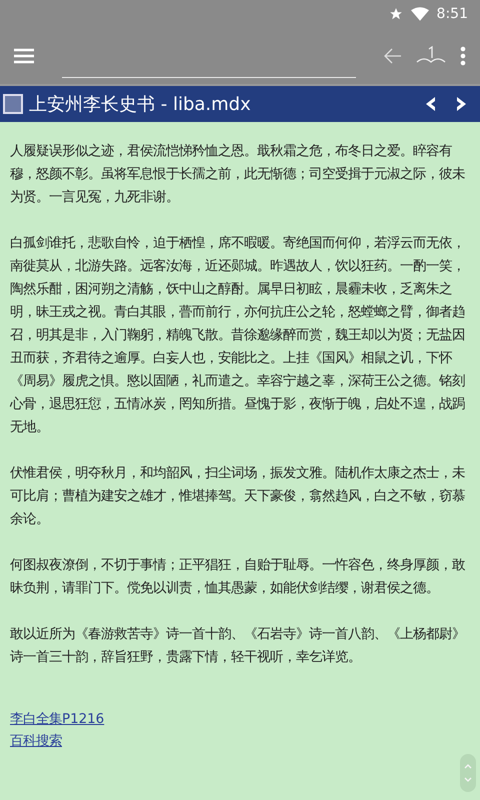 The width and height of the screenshot is (480, 800). I want to click on paragraph: 伏惟君侯，明夺秋月，和均韶风，扫尘词场，振发文雅。陆机作太康之杰士，未可比肩；曹植为建安之雄才，惟堪捧驾。天下豪俊，翕然趋风，白之不敏，窃慕余论。, so click(238, 496).